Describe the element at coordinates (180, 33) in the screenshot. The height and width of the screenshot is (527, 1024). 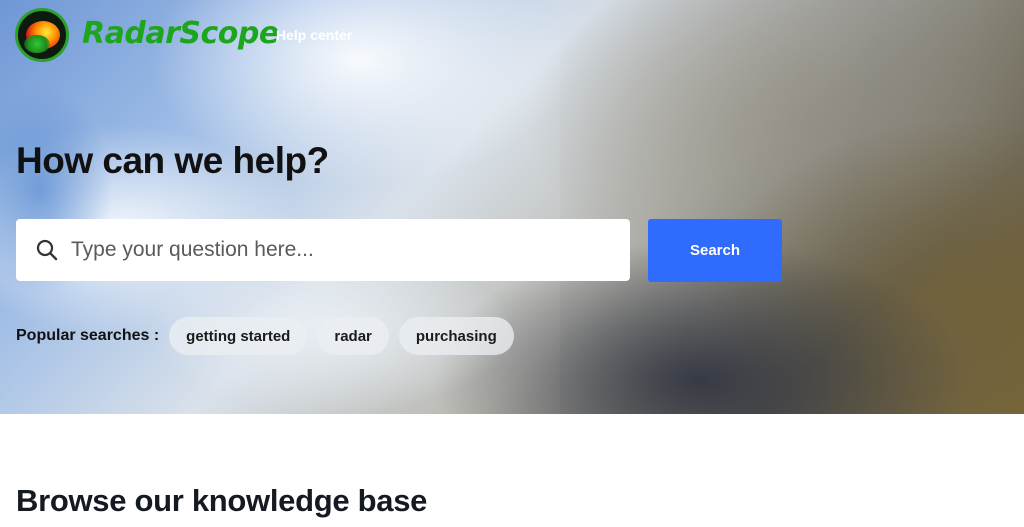
I see `brand-name: RadarScope` at that location.